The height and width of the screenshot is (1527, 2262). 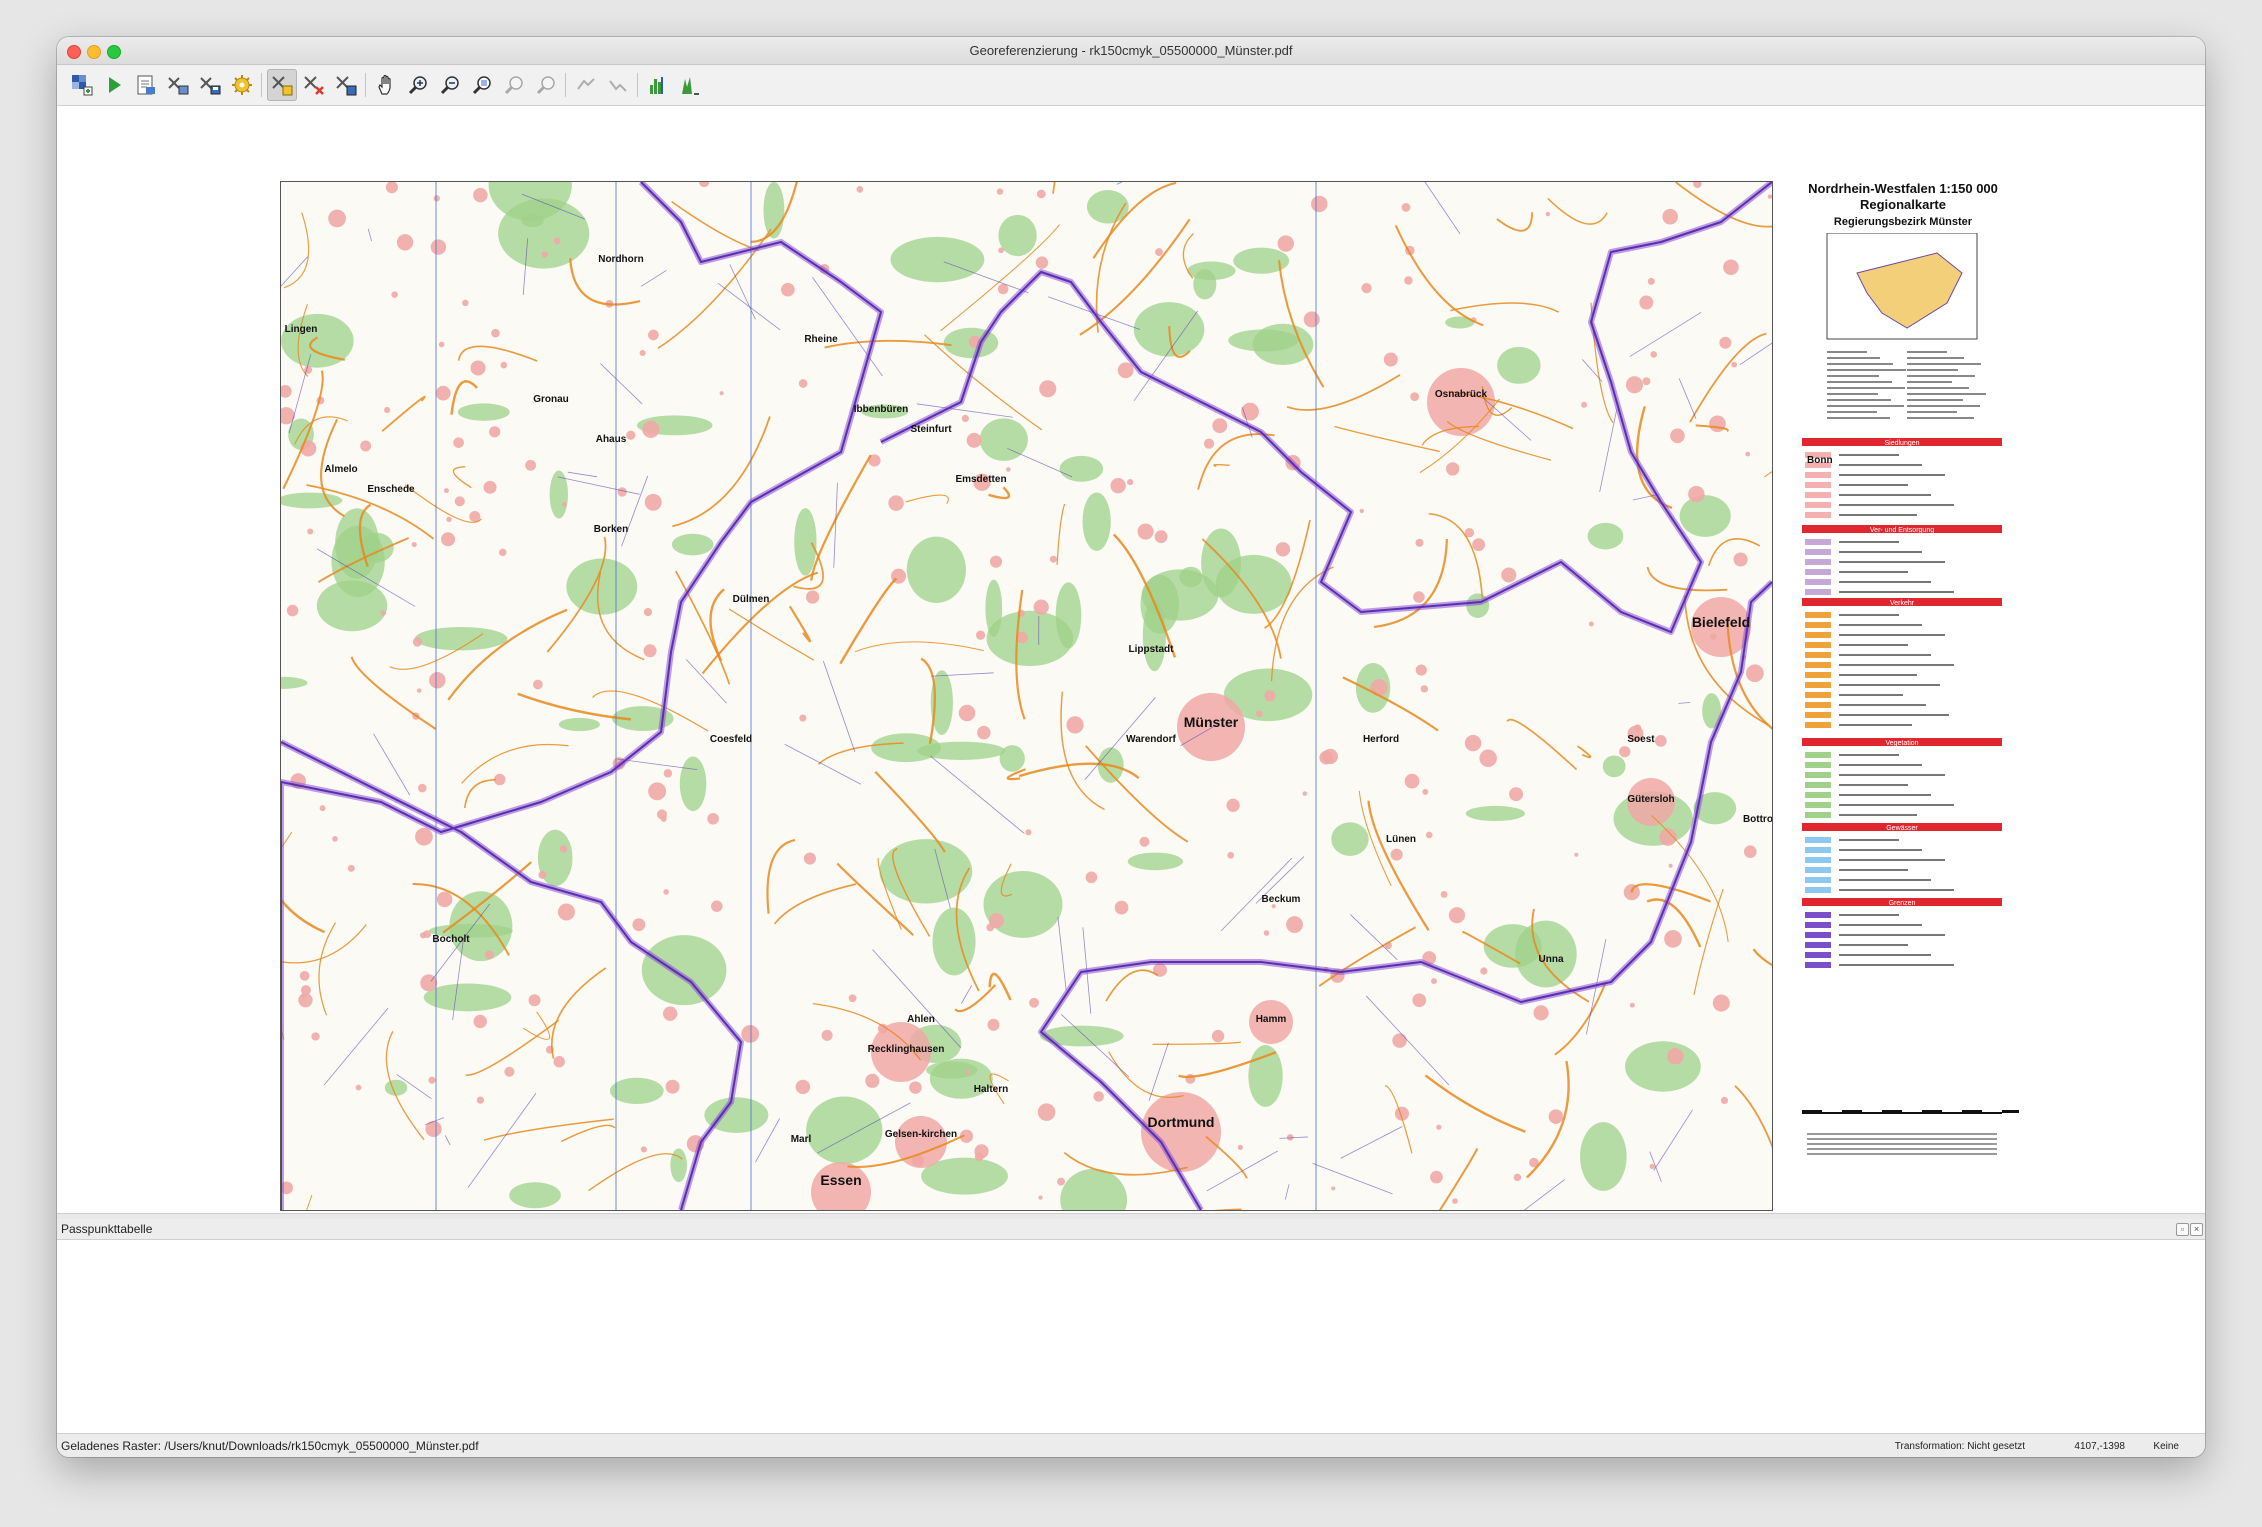 I want to click on gear-icon, so click(x=242, y=85).